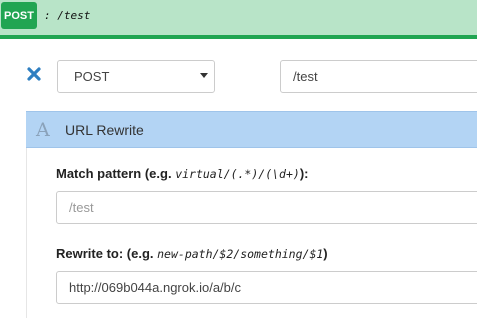  Describe the element at coordinates (104, 129) in the screenshot. I see `section-title: URL Rewrite` at that location.